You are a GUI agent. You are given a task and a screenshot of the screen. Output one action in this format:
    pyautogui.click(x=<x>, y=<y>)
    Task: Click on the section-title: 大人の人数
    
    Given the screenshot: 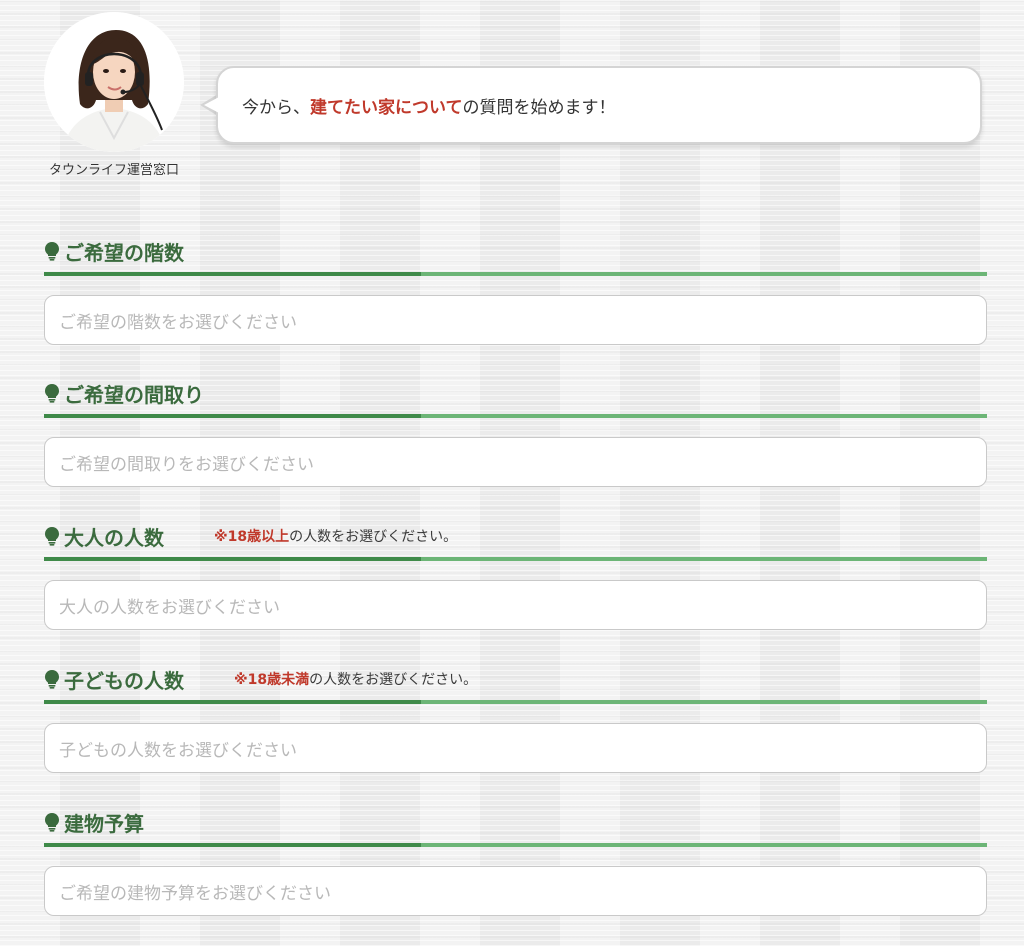 What is the action you would take?
    pyautogui.click(x=114, y=537)
    